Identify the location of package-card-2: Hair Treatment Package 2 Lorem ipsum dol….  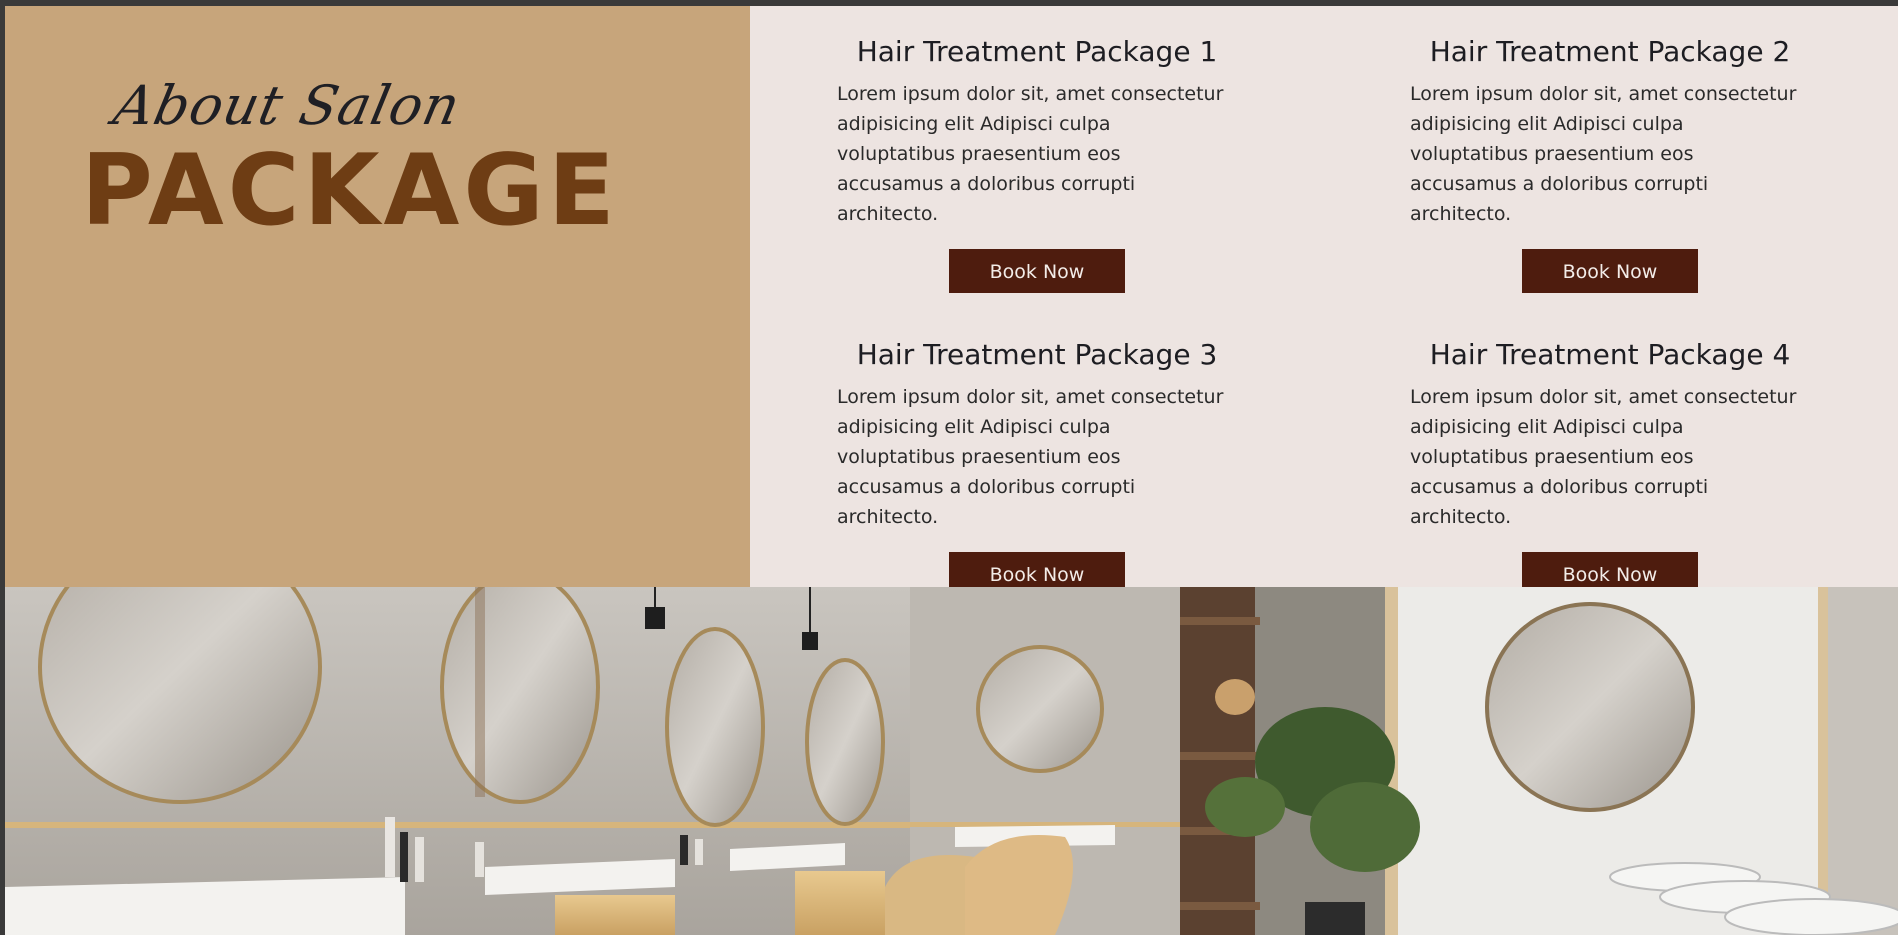
(1610, 163).